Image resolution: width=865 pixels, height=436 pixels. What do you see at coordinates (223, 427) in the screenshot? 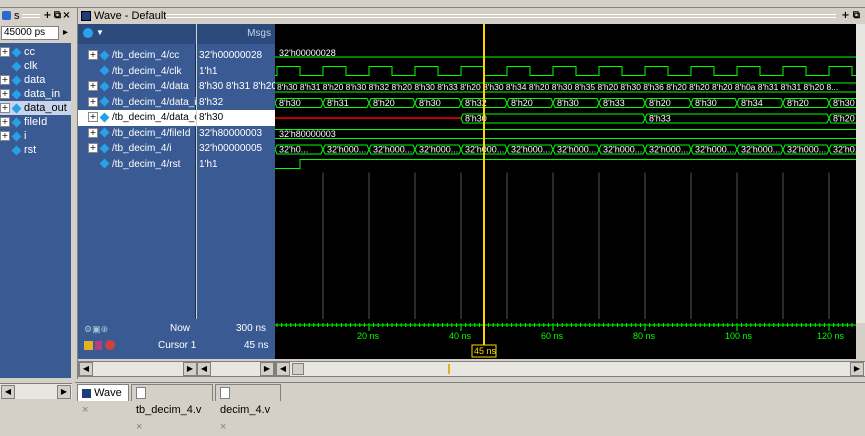
I see `tab-decim-4-close-icon: ×` at bounding box center [223, 427].